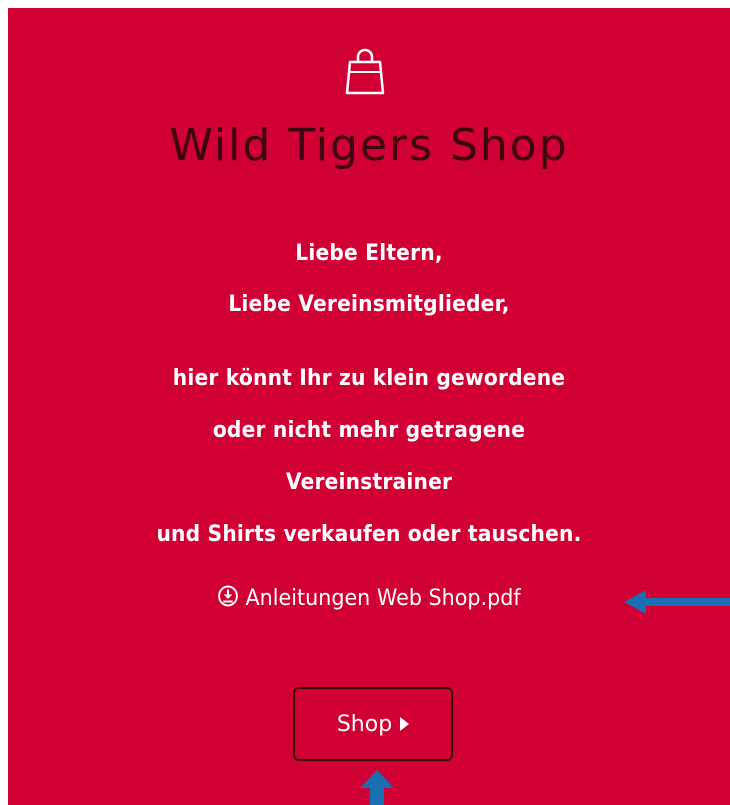 The image size is (730, 805). Describe the element at coordinates (369, 378) in the screenshot. I see `message-line-1: hier könnt Ihr zu klein gewordene` at that location.